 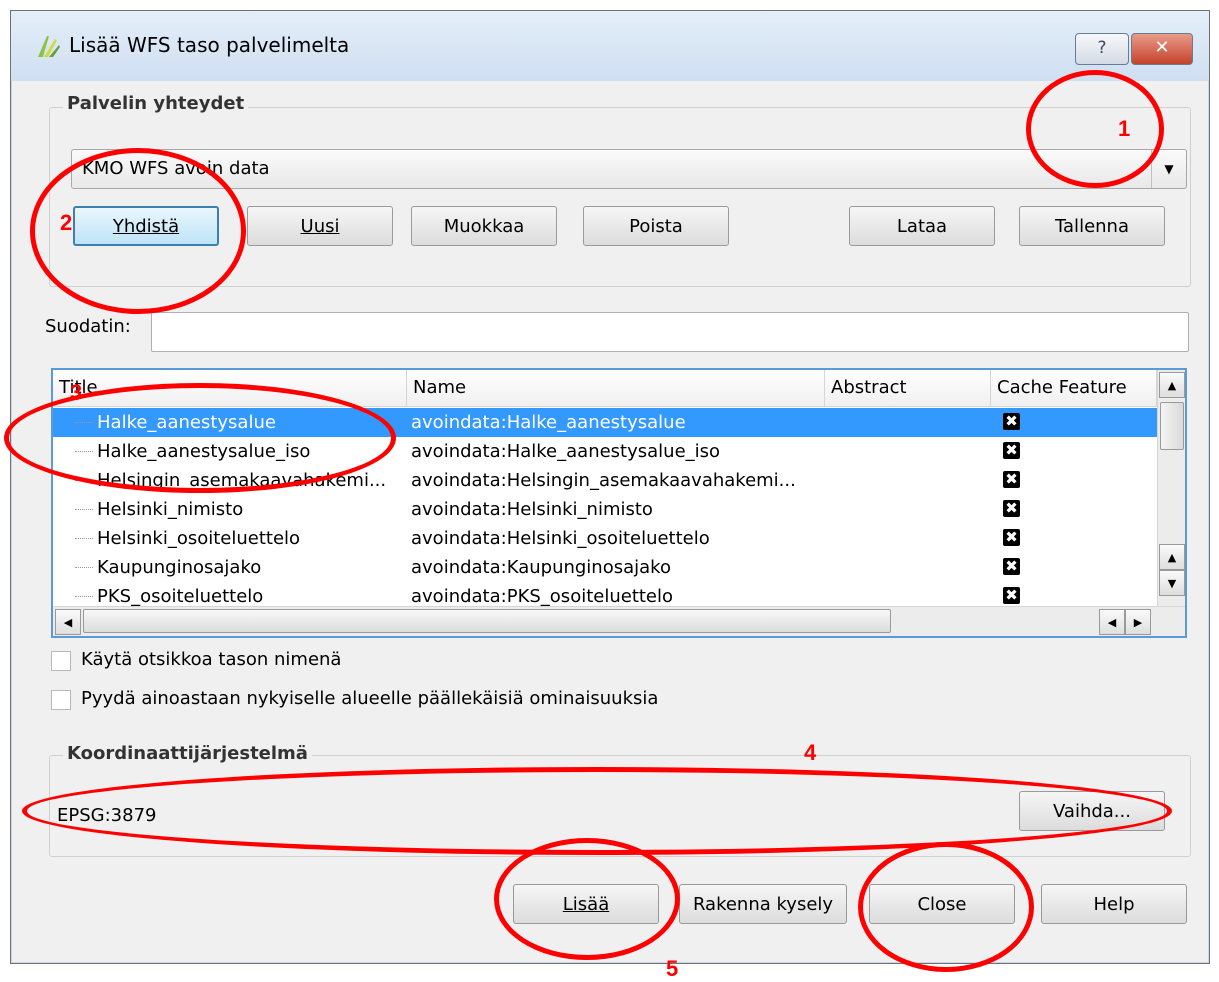 I want to click on scroll-right-icon: ▶, so click(x=1138, y=622).